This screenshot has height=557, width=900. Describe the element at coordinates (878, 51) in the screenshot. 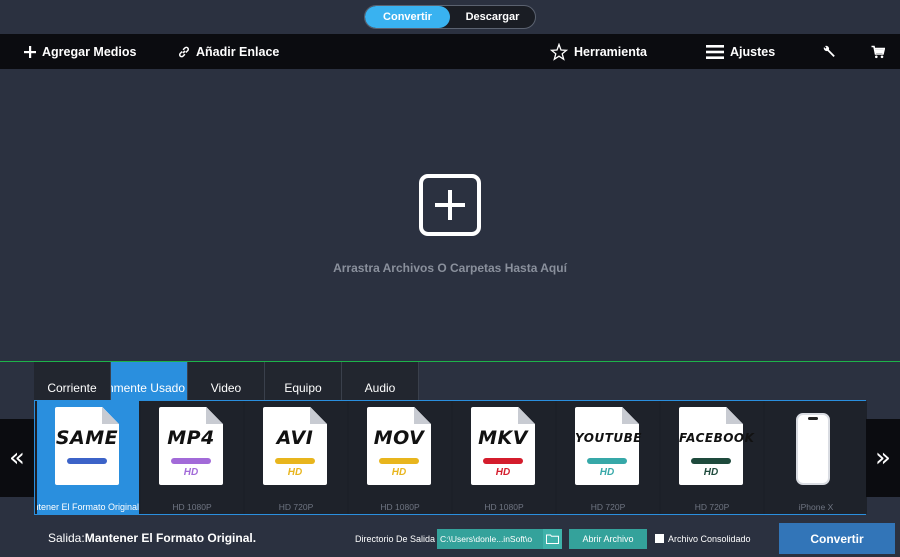

I see `cart-icon` at that location.